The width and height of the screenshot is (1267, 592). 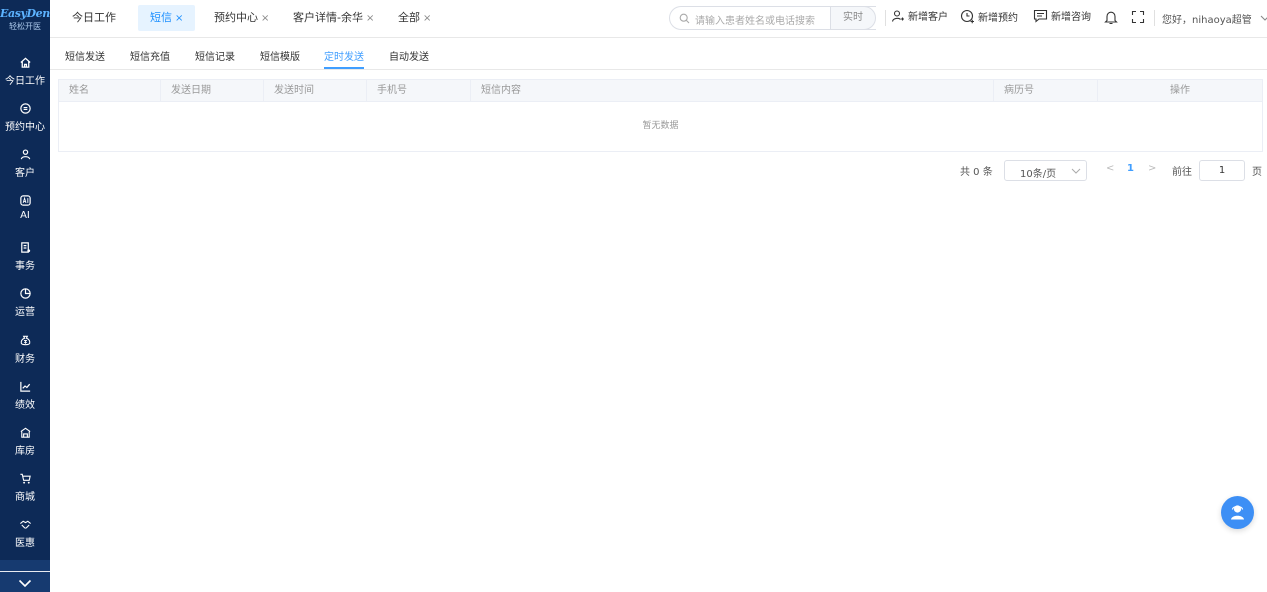 What do you see at coordinates (25, 478) in the screenshot?
I see `cart-icon` at bounding box center [25, 478].